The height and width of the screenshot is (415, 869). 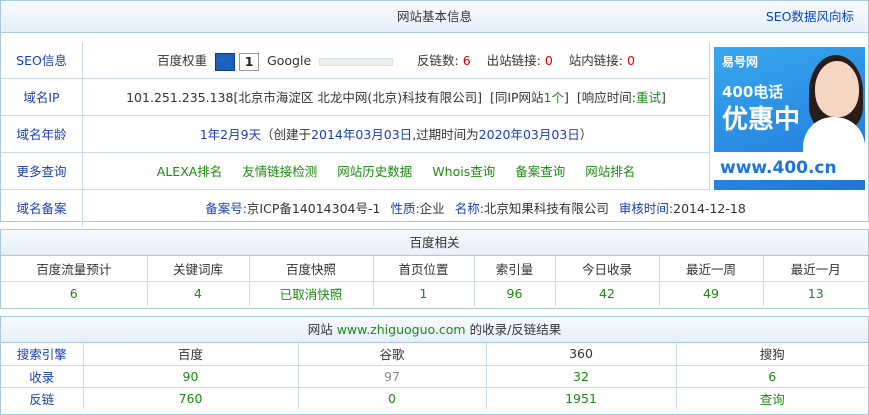 I want to click on icp-nature: 企业, so click(x=432, y=208).